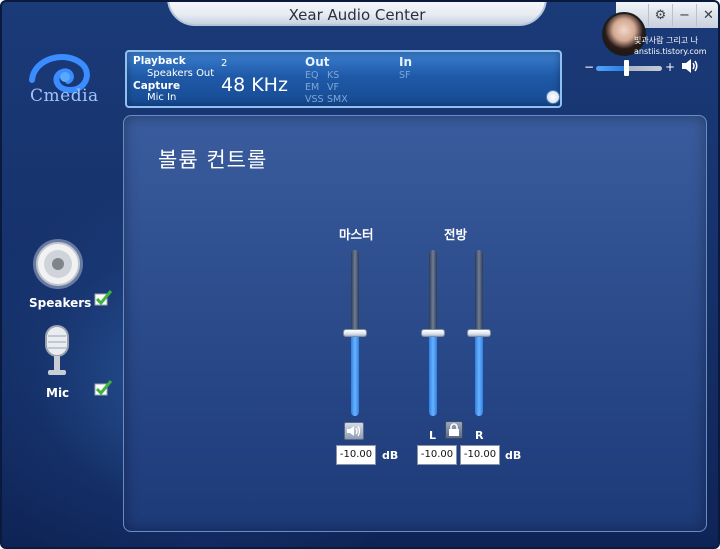 The image size is (720, 549). Describe the element at coordinates (433, 374) in the screenshot. I see `front-left-volume-fill` at that location.